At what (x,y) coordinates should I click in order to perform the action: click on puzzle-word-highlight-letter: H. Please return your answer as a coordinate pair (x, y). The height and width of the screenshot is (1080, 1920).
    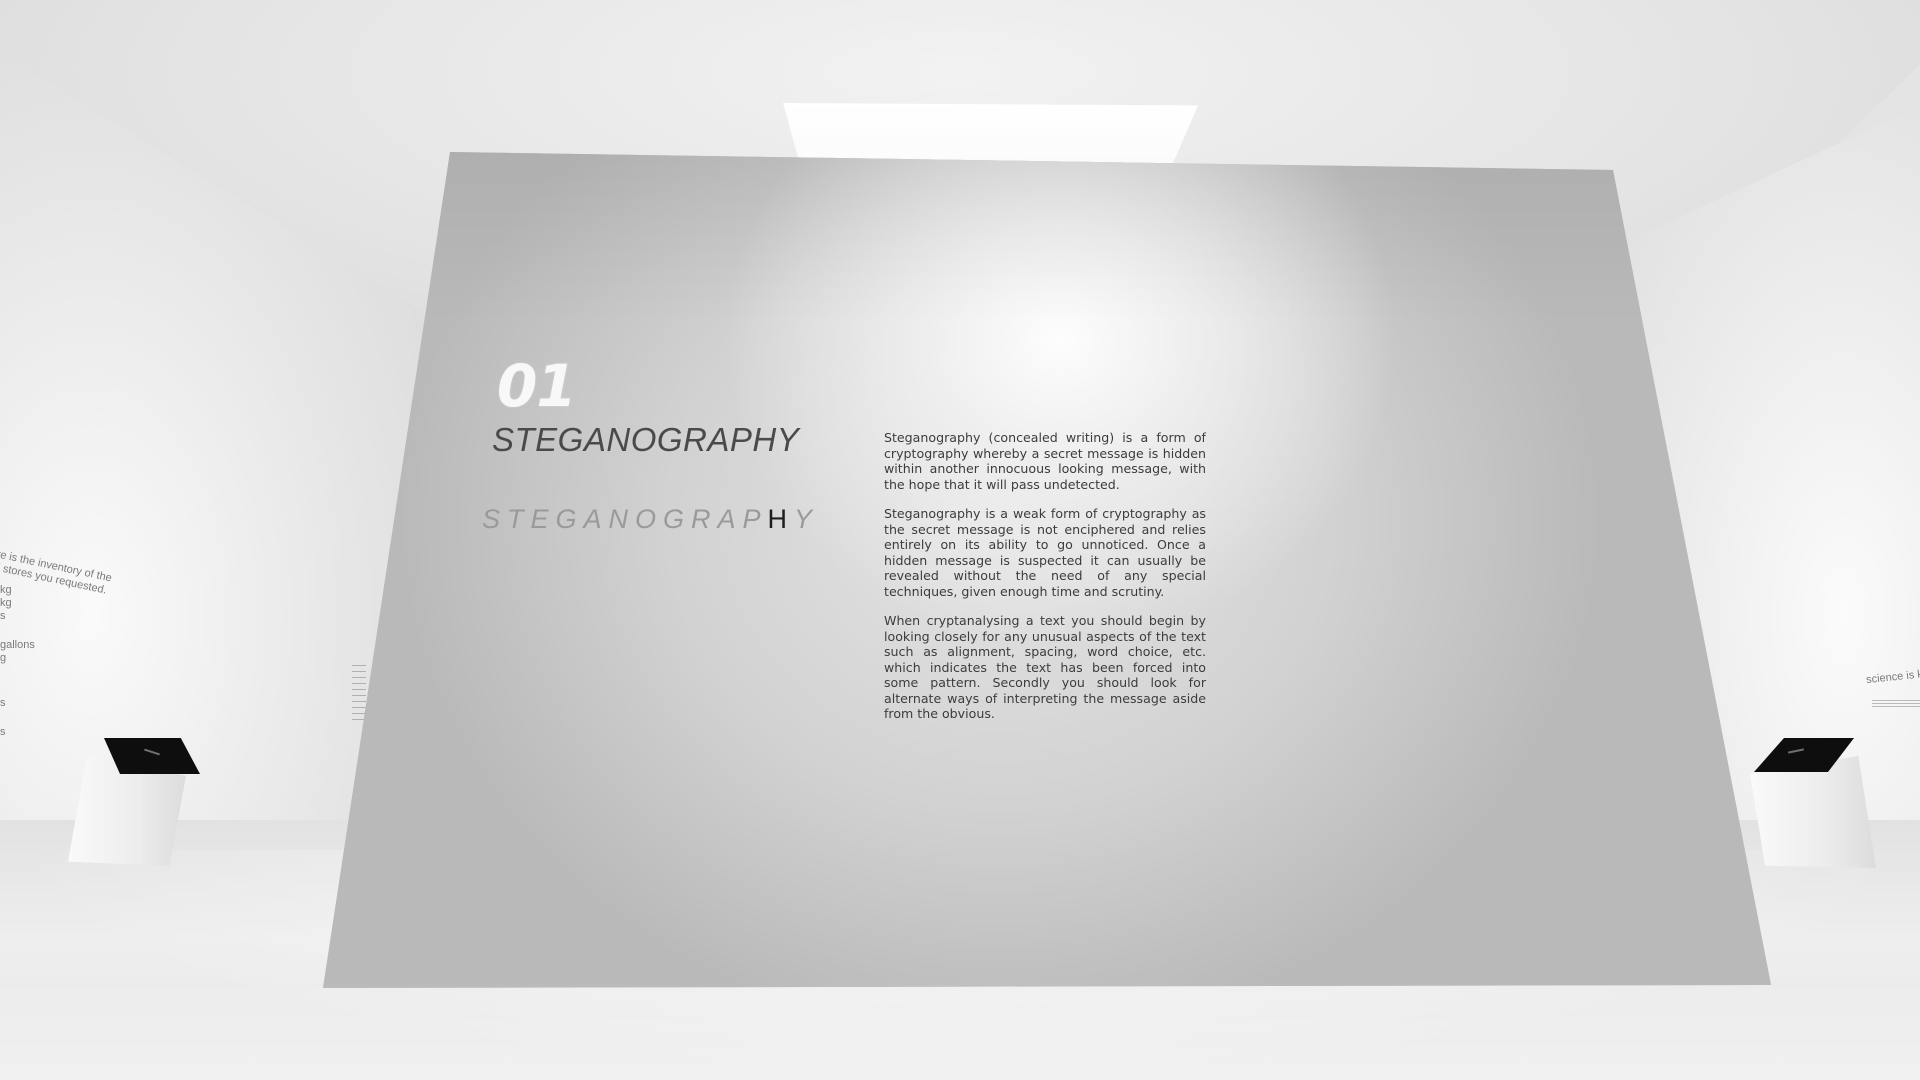
    Looking at the image, I should click on (781, 519).